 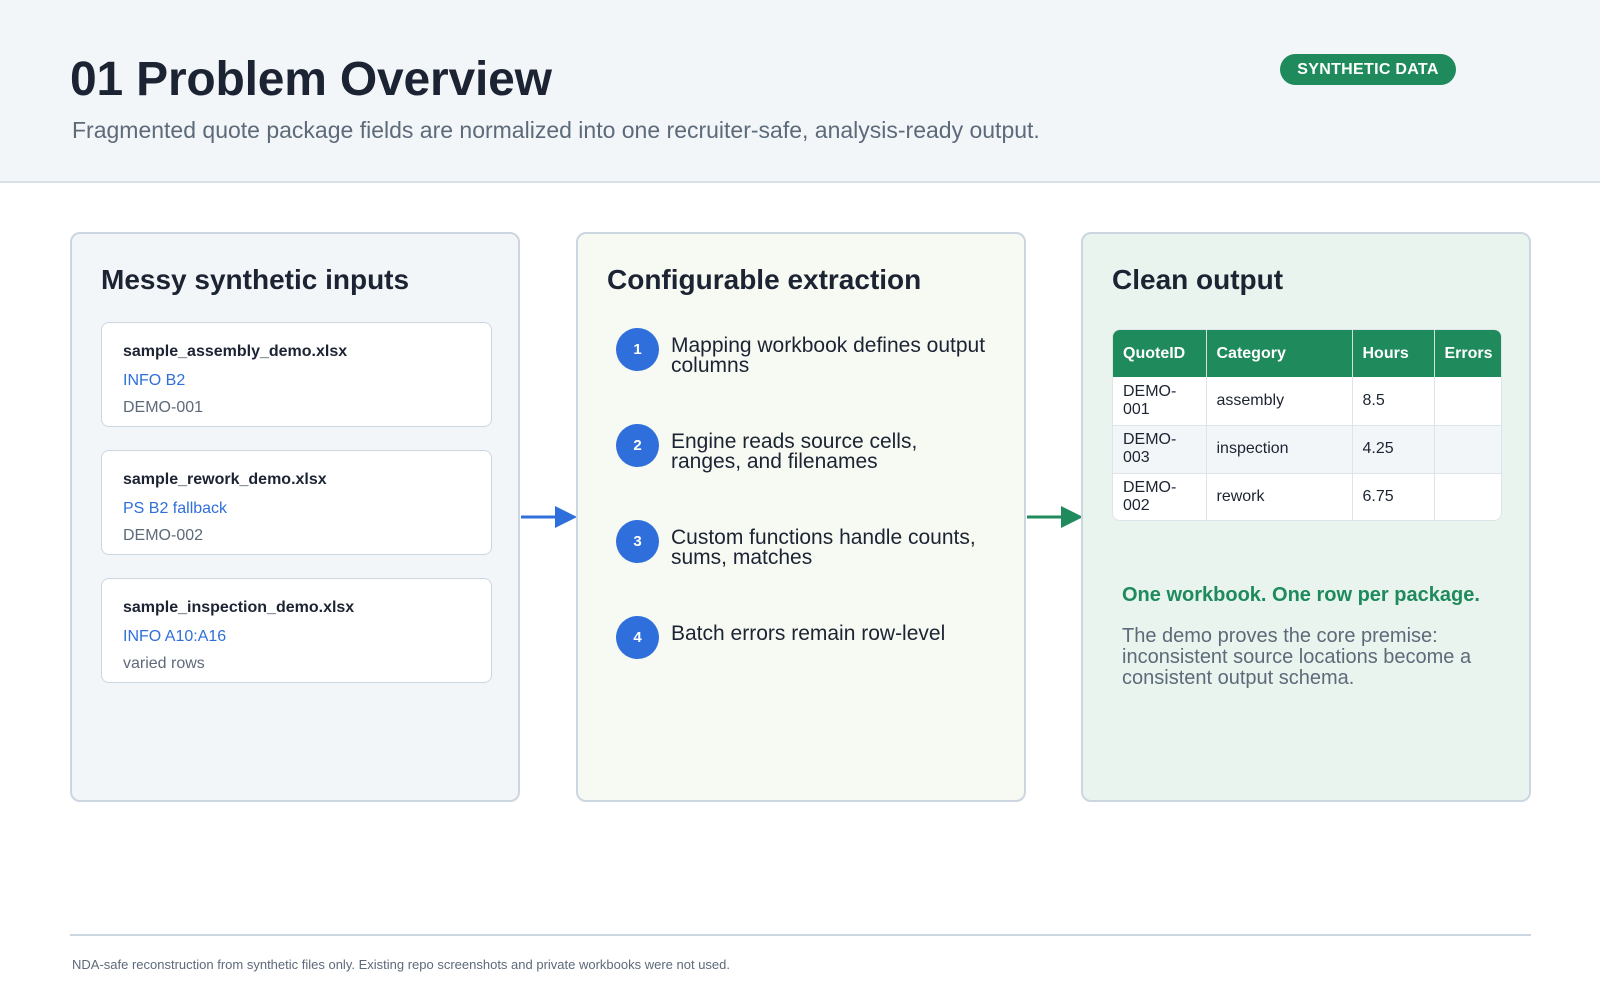 What do you see at coordinates (1393, 353) in the screenshot?
I see `column-header: Hours` at bounding box center [1393, 353].